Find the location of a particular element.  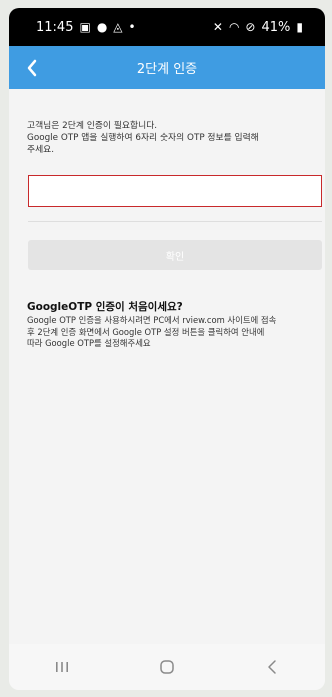

back-arrow-icon is located at coordinates (272, 667).